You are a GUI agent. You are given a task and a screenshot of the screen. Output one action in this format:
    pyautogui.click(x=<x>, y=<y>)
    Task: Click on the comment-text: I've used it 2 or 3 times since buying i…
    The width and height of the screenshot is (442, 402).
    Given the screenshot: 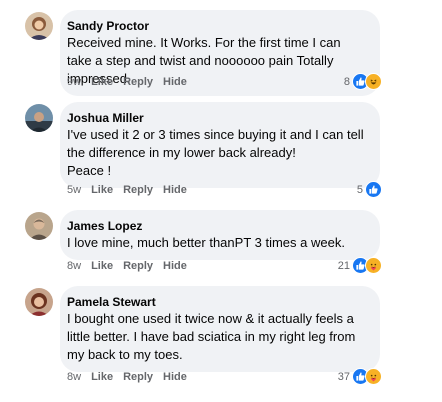 What is the action you would take?
    pyautogui.click(x=215, y=152)
    